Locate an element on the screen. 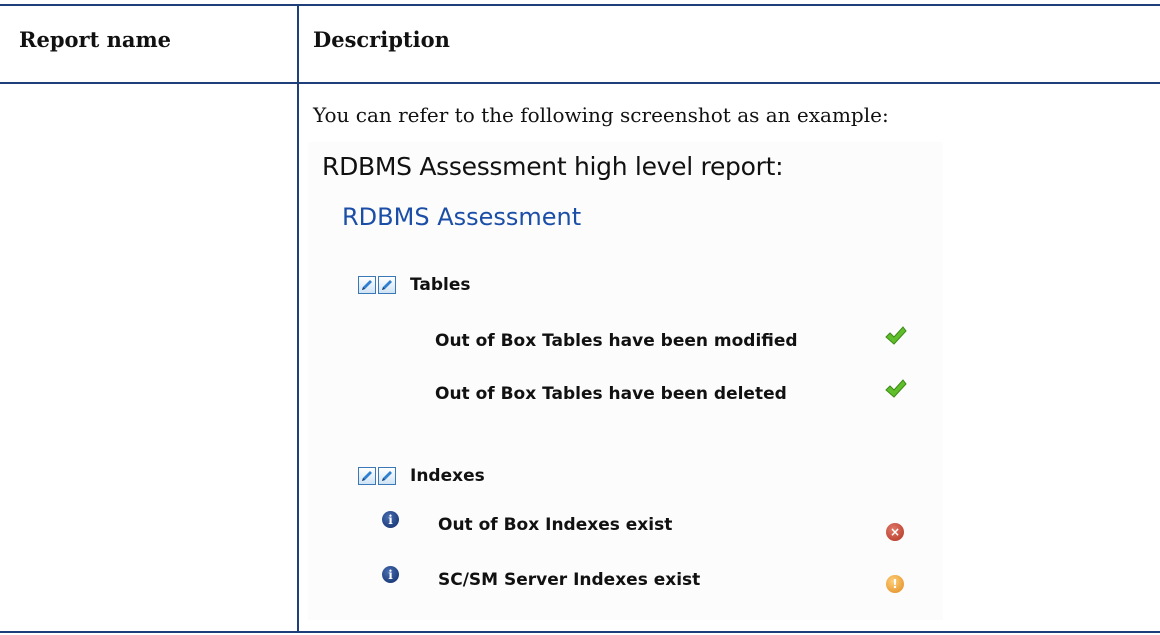  section-indexes: Indexes is located at coordinates (421, 476).